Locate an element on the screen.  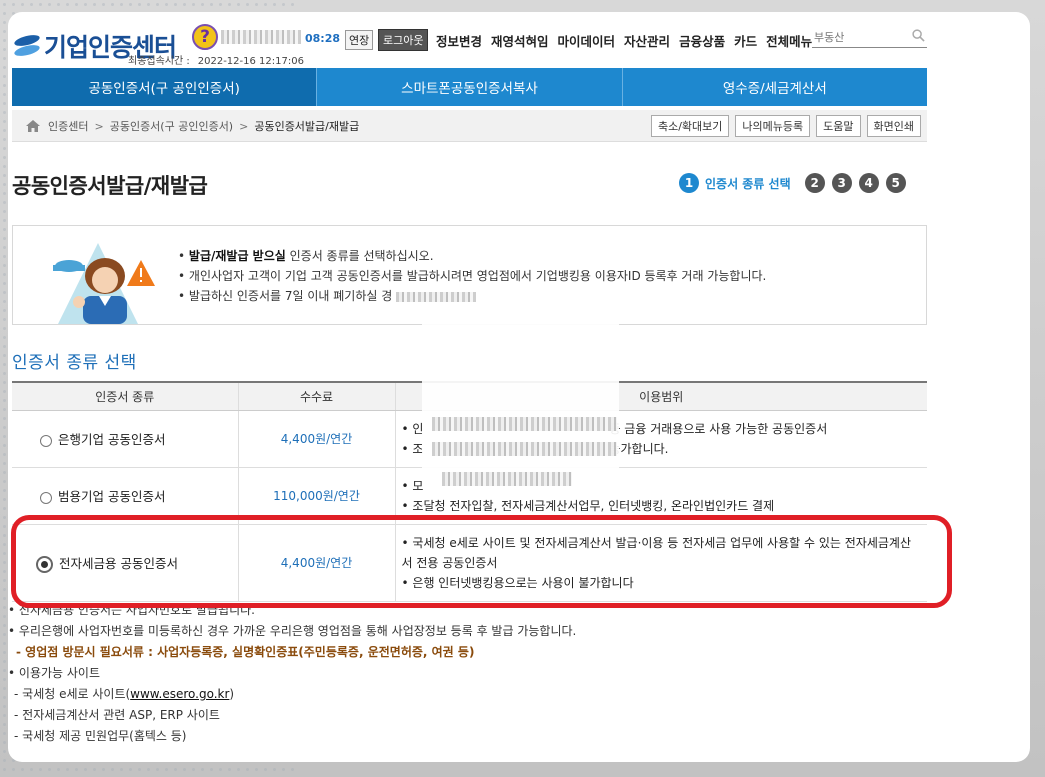
print-button: 화면인쇄 is located at coordinates (893, 126).